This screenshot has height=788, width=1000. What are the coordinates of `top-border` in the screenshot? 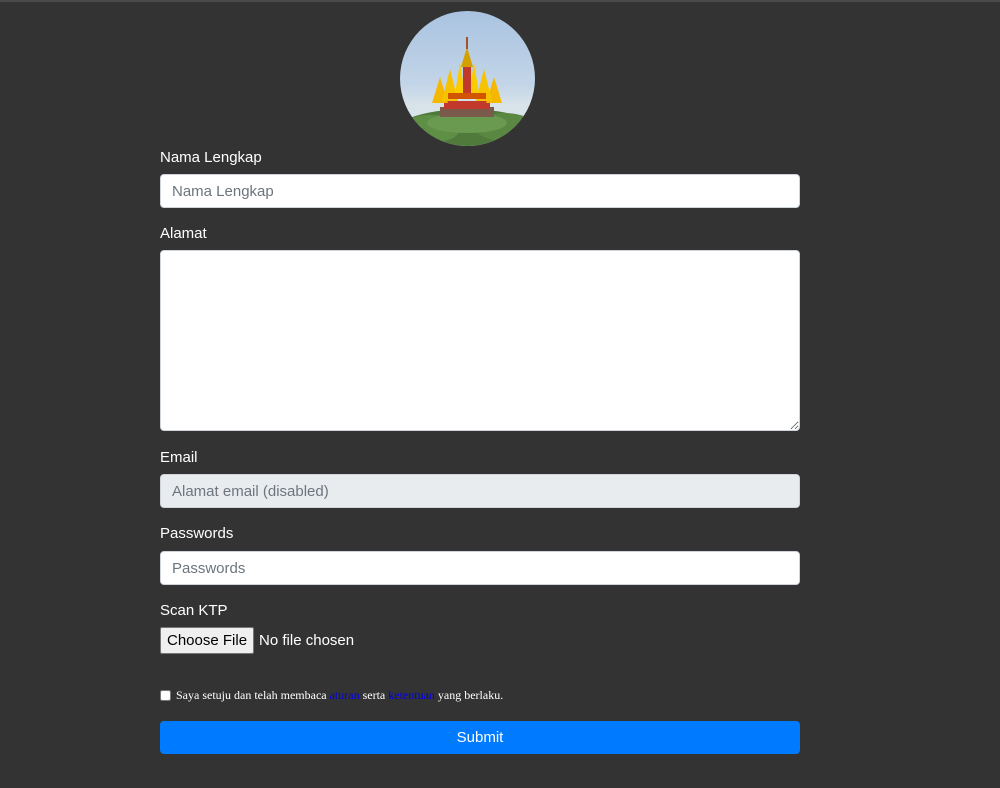 It's located at (500, 1).